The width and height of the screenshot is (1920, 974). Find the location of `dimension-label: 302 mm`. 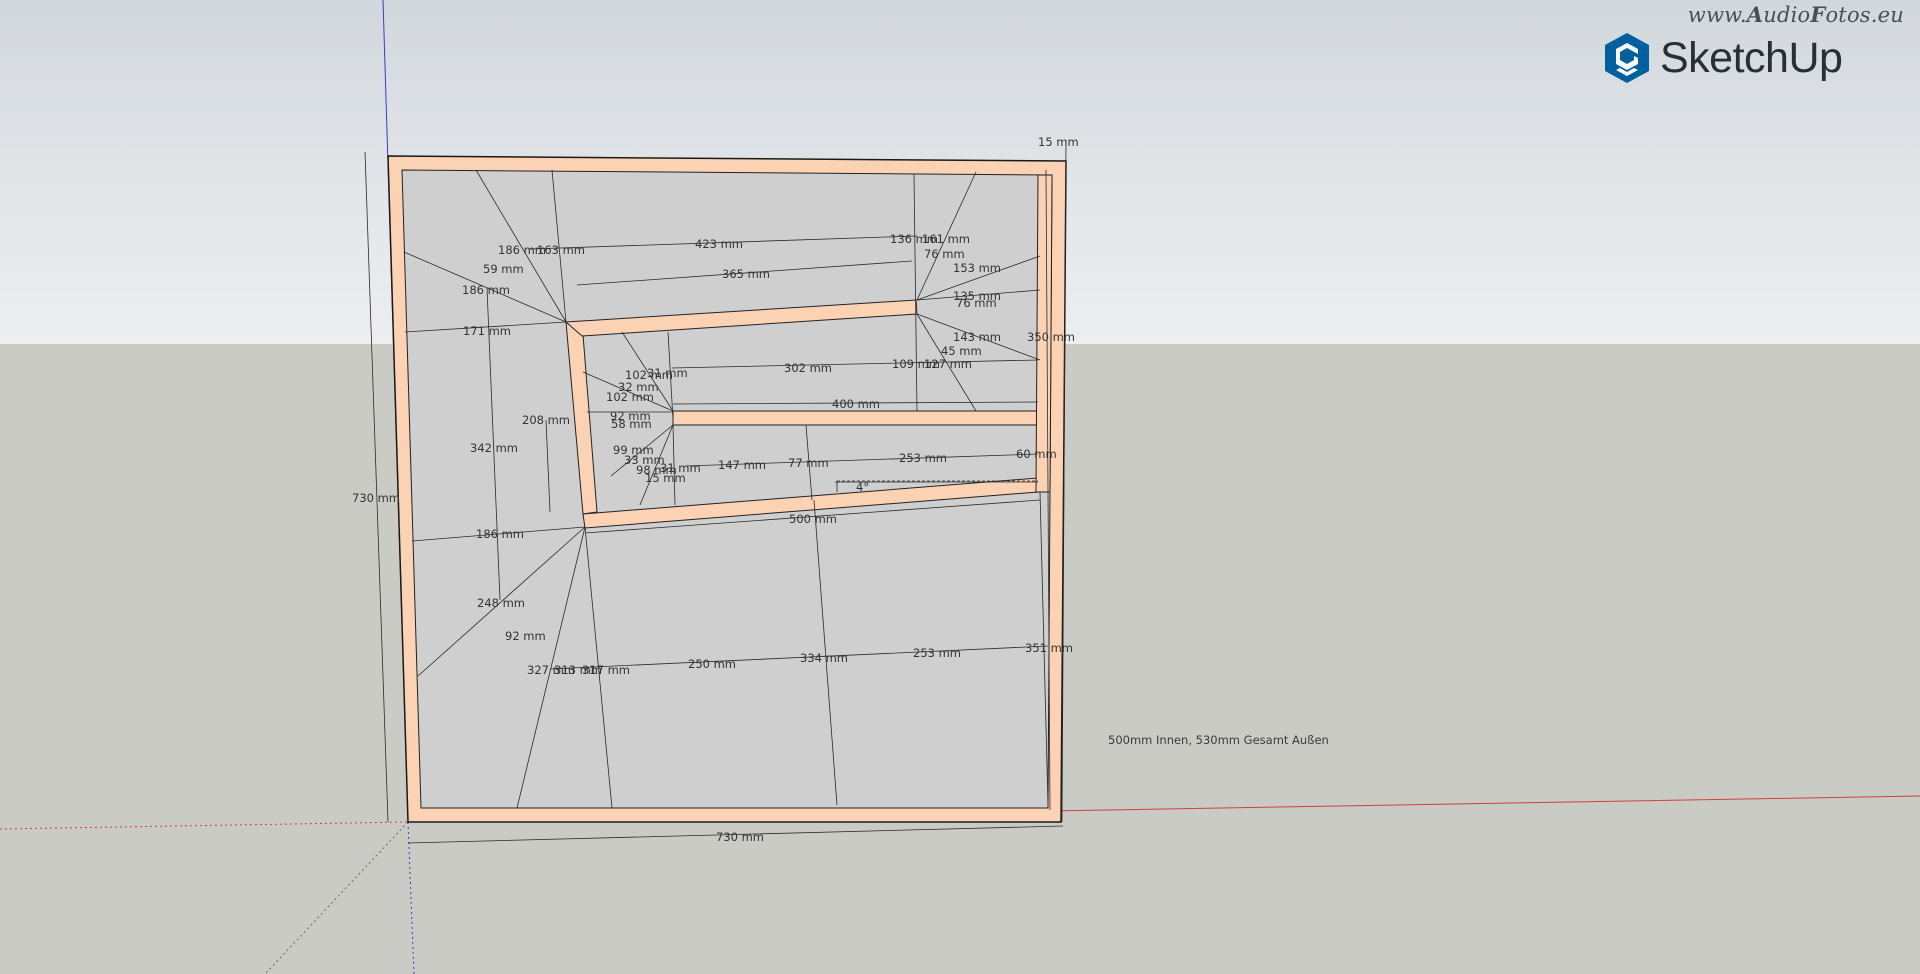

dimension-label: 302 mm is located at coordinates (808, 368).